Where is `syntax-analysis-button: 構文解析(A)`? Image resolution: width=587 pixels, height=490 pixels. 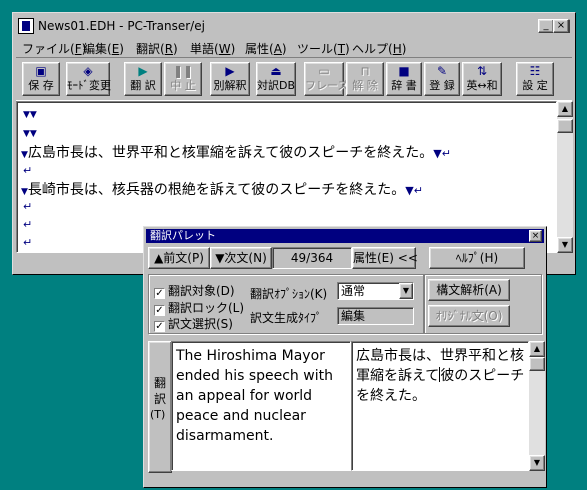 syntax-analysis-button: 構文解析(A) is located at coordinates (469, 290).